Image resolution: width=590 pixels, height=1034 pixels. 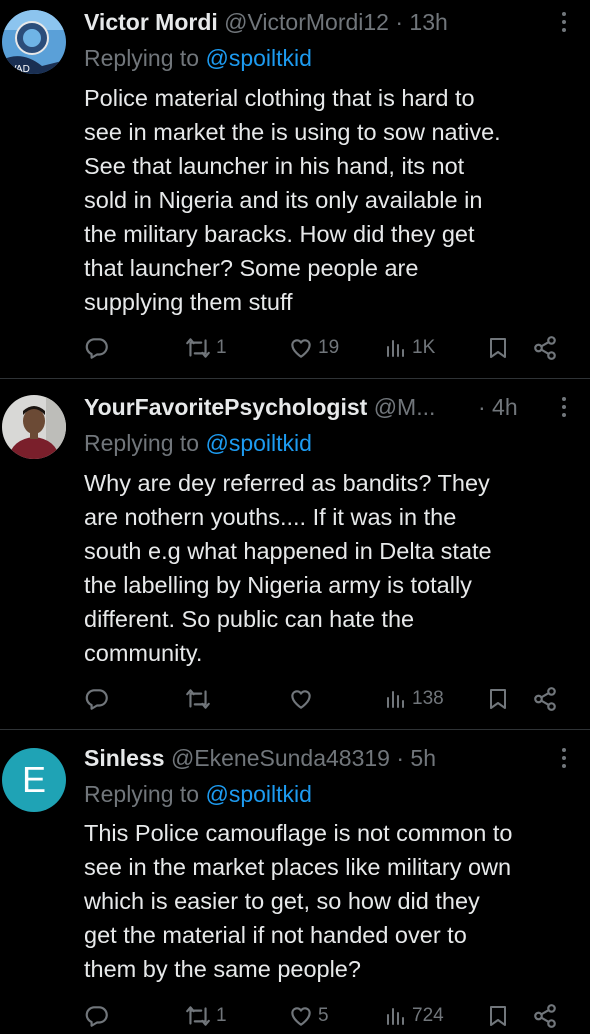 What do you see at coordinates (20, 69) in the screenshot?
I see `svg-text: VAD` at bounding box center [20, 69].